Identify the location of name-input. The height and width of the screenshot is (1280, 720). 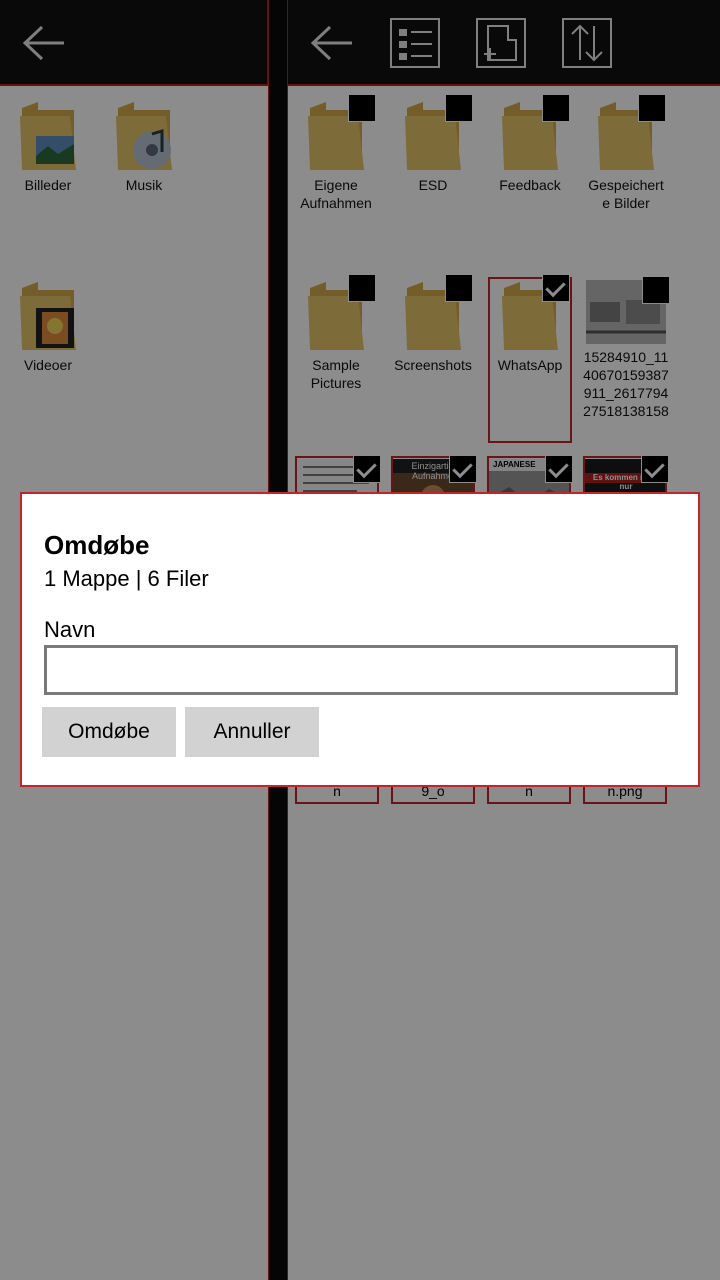
(361, 670).